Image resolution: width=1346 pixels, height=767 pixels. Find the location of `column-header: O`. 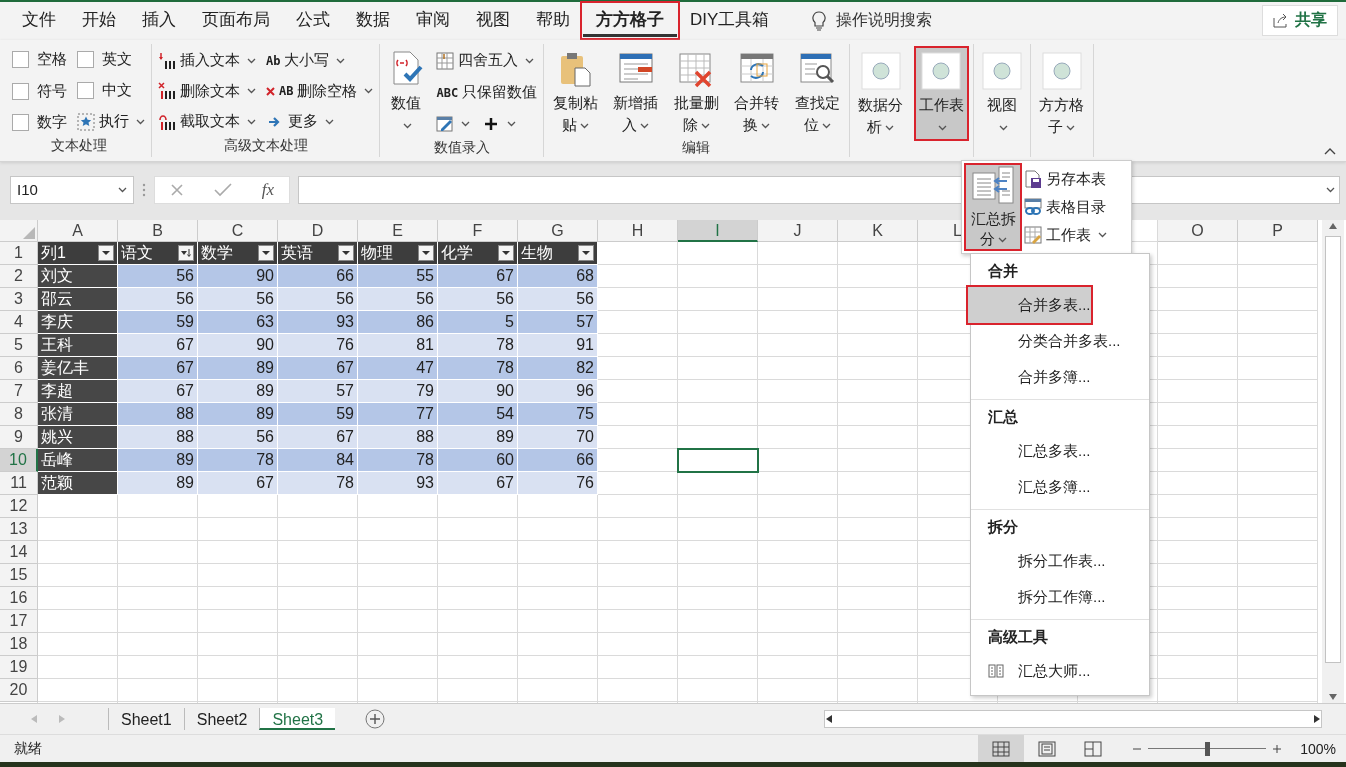

column-header: O is located at coordinates (1198, 230).